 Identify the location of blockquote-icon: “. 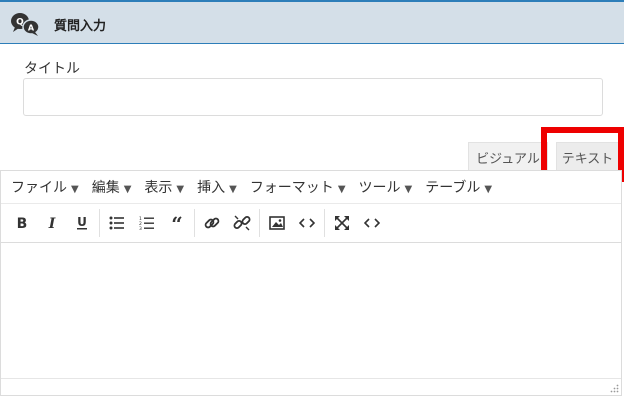
(177, 223).